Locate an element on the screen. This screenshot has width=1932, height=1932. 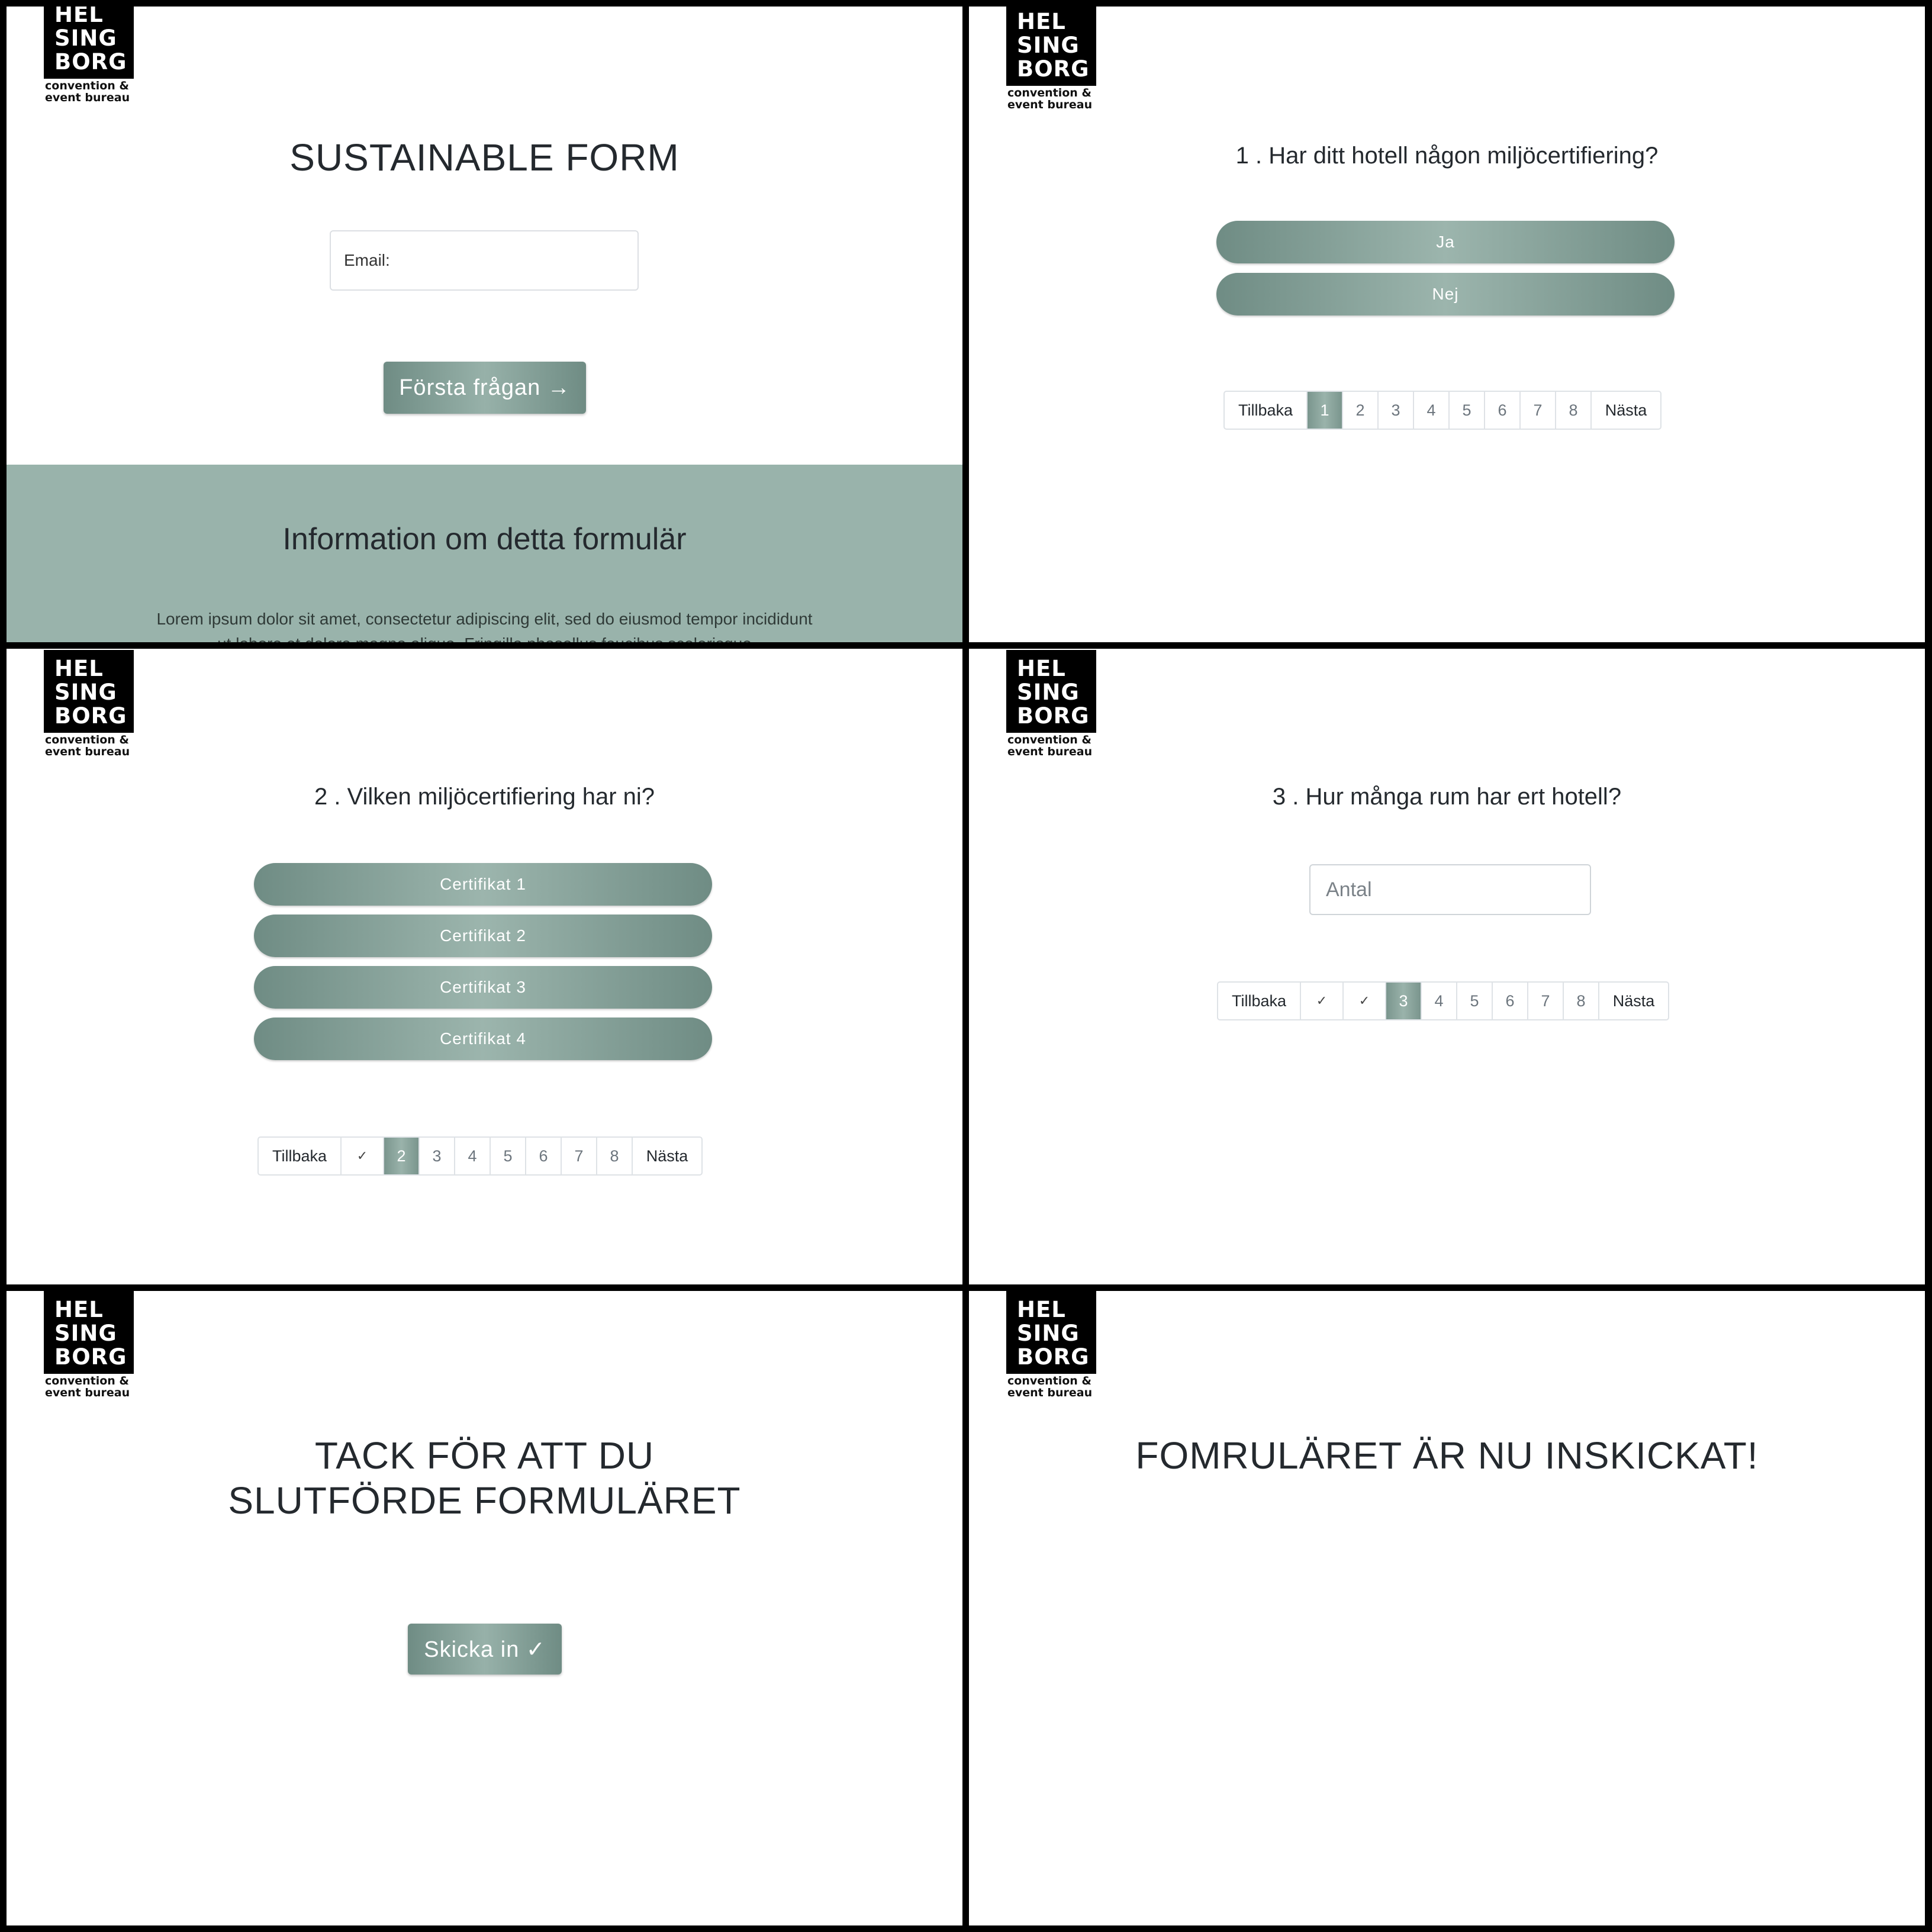
submitted-title: FOMRULÄRET ÄR NU INSKICKAT! is located at coordinates (1447, 1455).